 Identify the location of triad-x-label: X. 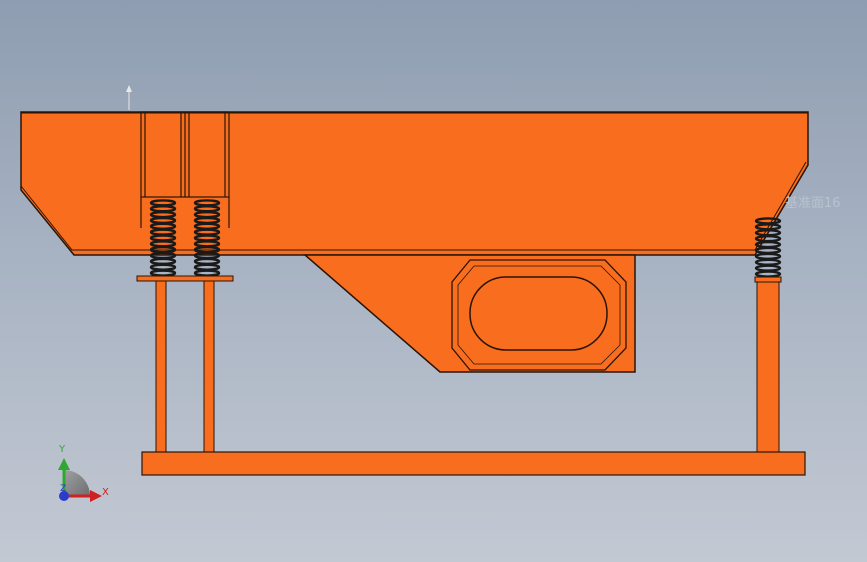
(105, 492).